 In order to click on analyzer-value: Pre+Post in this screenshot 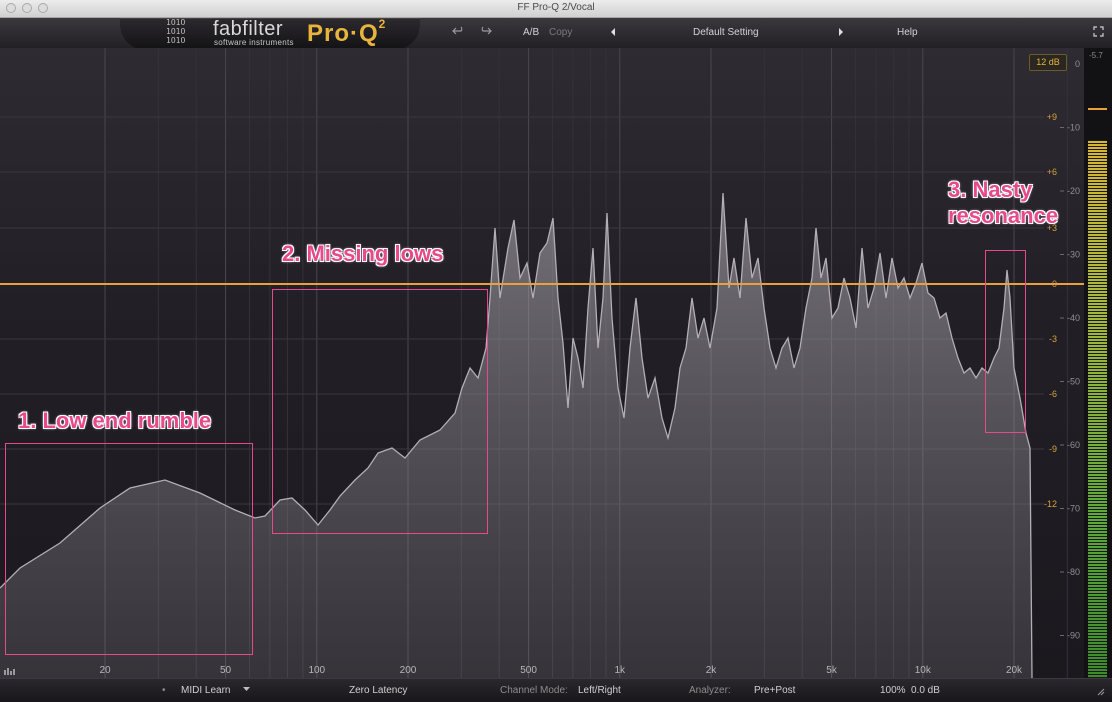, I will do `click(774, 690)`.